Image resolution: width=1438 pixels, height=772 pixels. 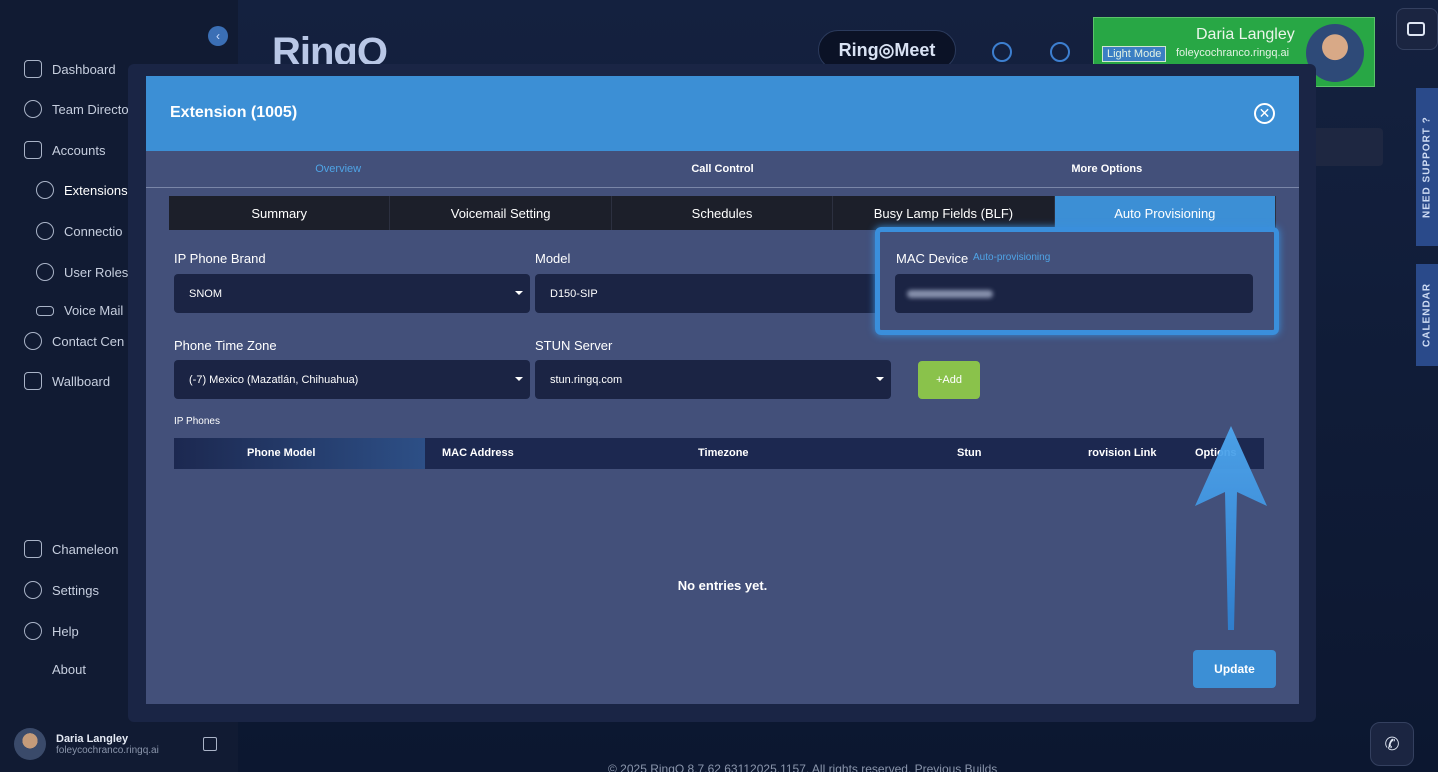 I want to click on sidebar-item-voice-mail: Voice Mail, so click(x=79, y=310).